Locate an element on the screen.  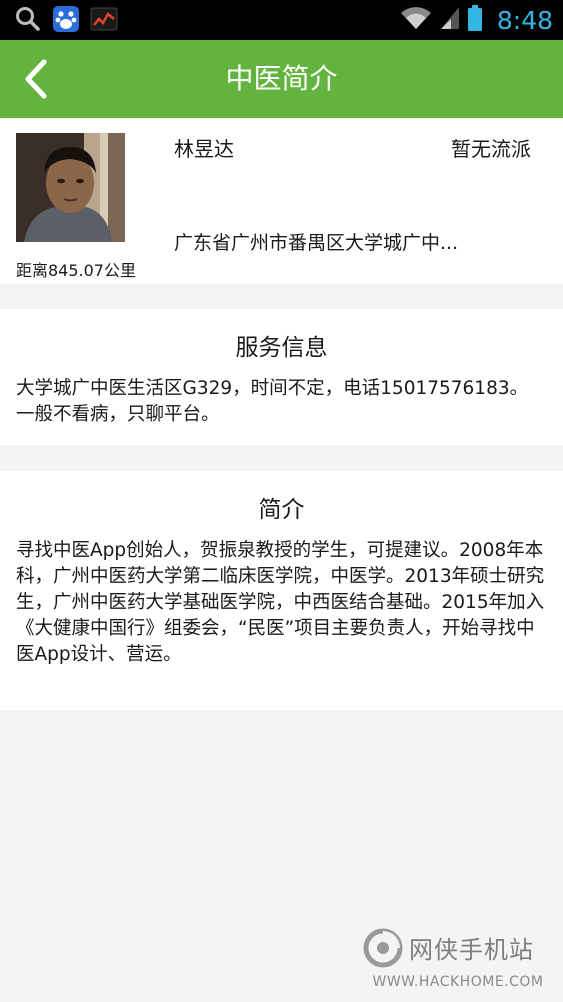
avatar-photo is located at coordinates (70, 187).